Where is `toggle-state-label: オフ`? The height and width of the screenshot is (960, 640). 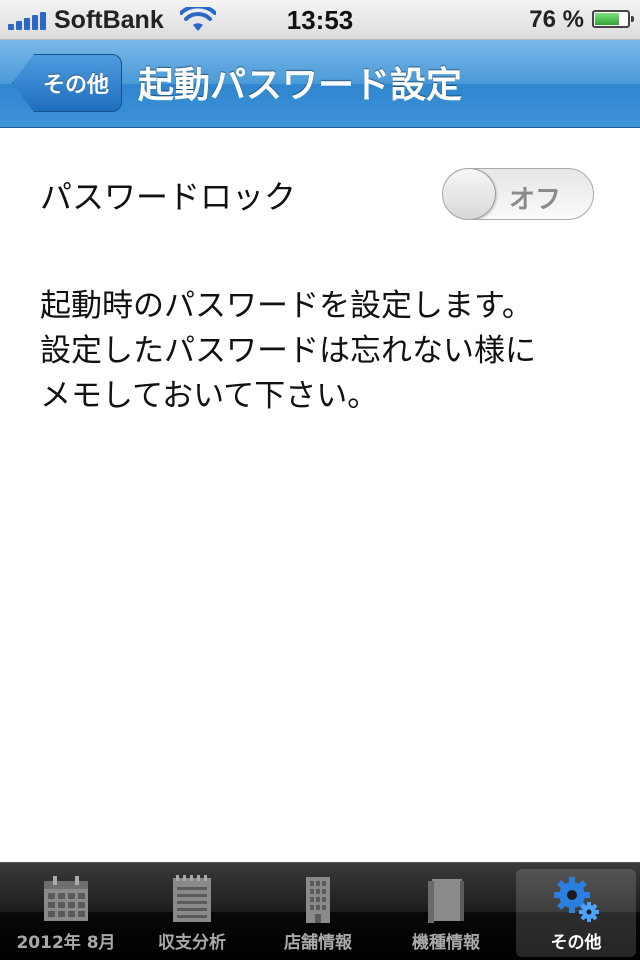 toggle-state-label: オフ is located at coordinates (535, 200).